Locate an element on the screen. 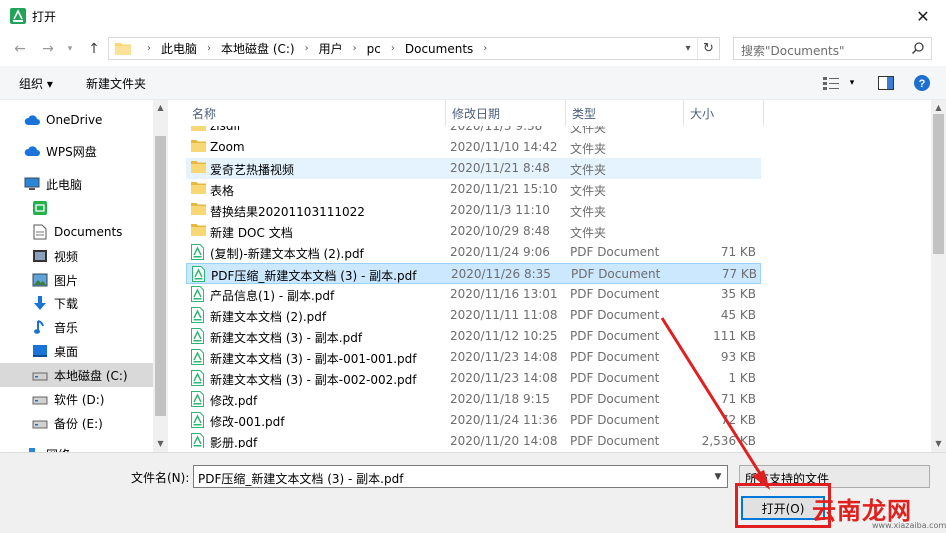 The width and height of the screenshot is (946, 533). back-button: ← is located at coordinates (20, 49).